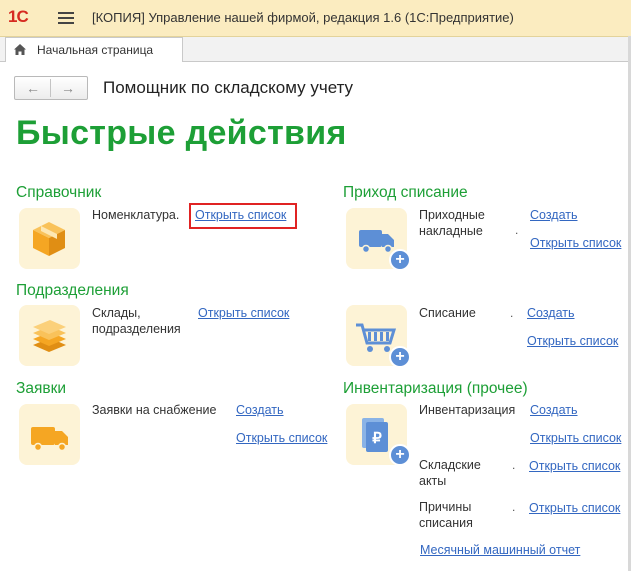 This screenshot has height=571, width=631. What do you see at coordinates (59, 192) in the screenshot?
I see `section-title-catalog: Справочник` at bounding box center [59, 192].